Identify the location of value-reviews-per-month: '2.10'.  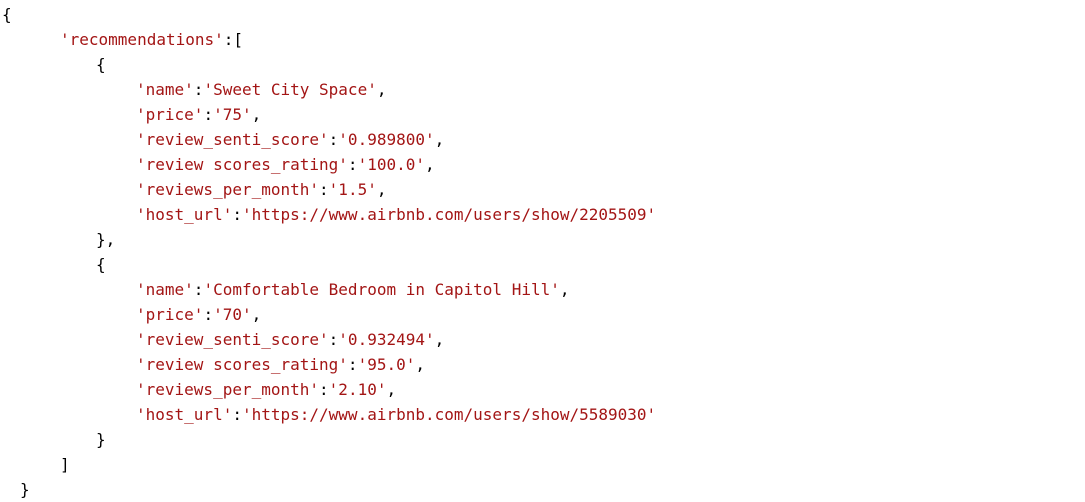
(357, 389).